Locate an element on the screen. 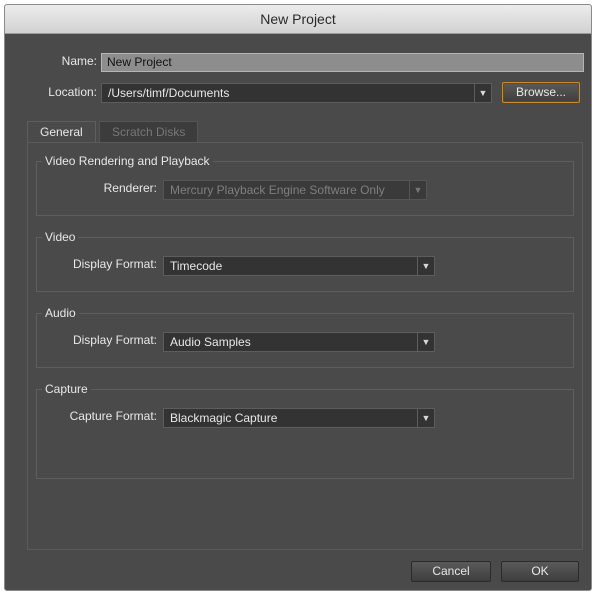 The width and height of the screenshot is (598, 595). dialog-title: New Project is located at coordinates (298, 19).